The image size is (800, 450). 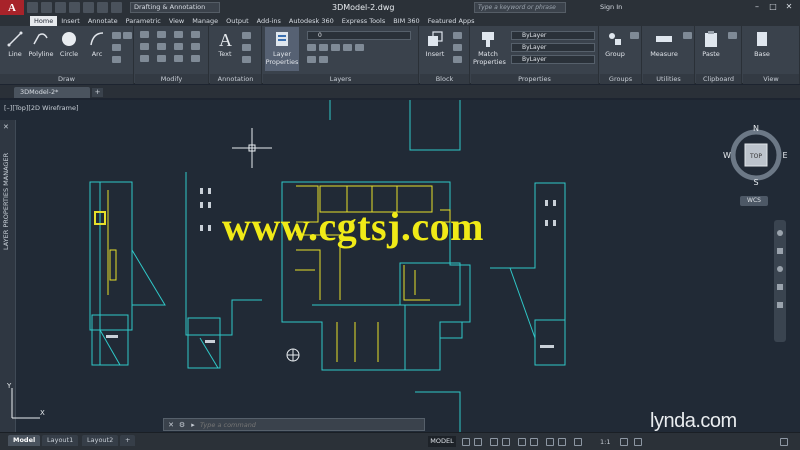 I want to click on orbit-icon, so click(x=780, y=287).